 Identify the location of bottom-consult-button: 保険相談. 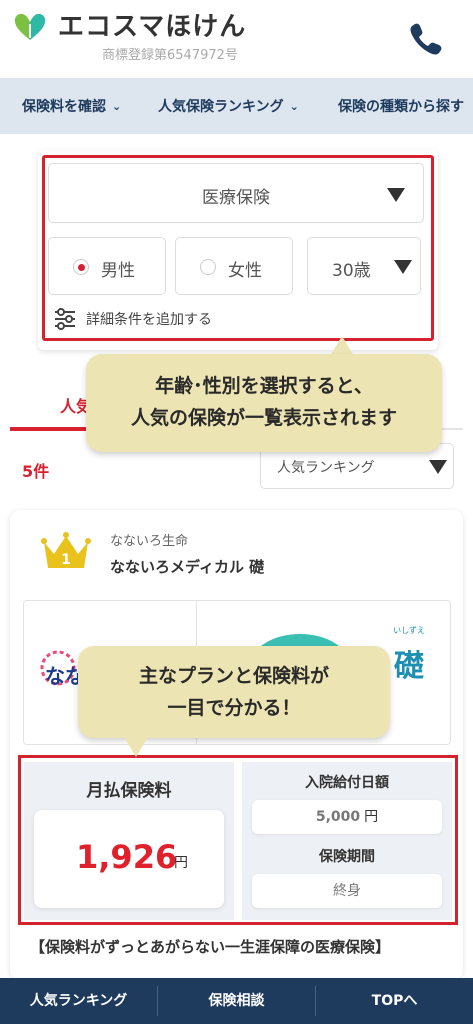
(236, 1001).